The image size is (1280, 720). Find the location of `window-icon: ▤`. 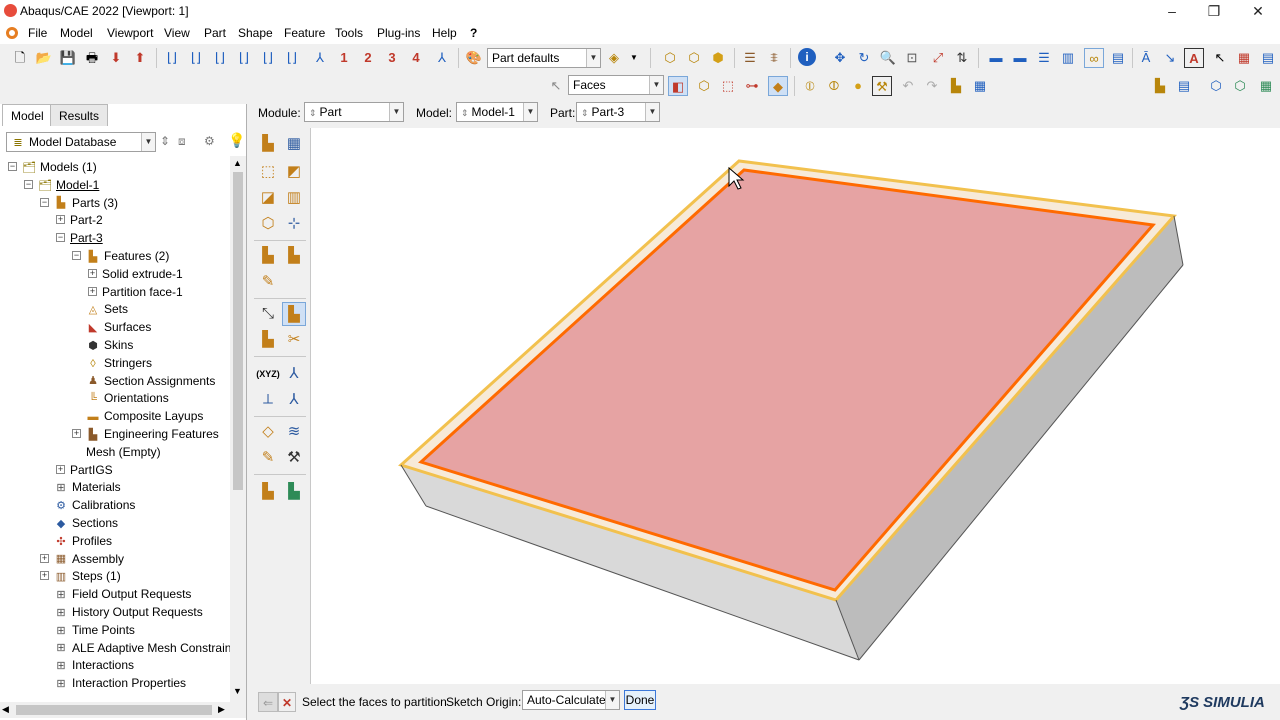

window-icon: ▤ is located at coordinates (1118, 58).